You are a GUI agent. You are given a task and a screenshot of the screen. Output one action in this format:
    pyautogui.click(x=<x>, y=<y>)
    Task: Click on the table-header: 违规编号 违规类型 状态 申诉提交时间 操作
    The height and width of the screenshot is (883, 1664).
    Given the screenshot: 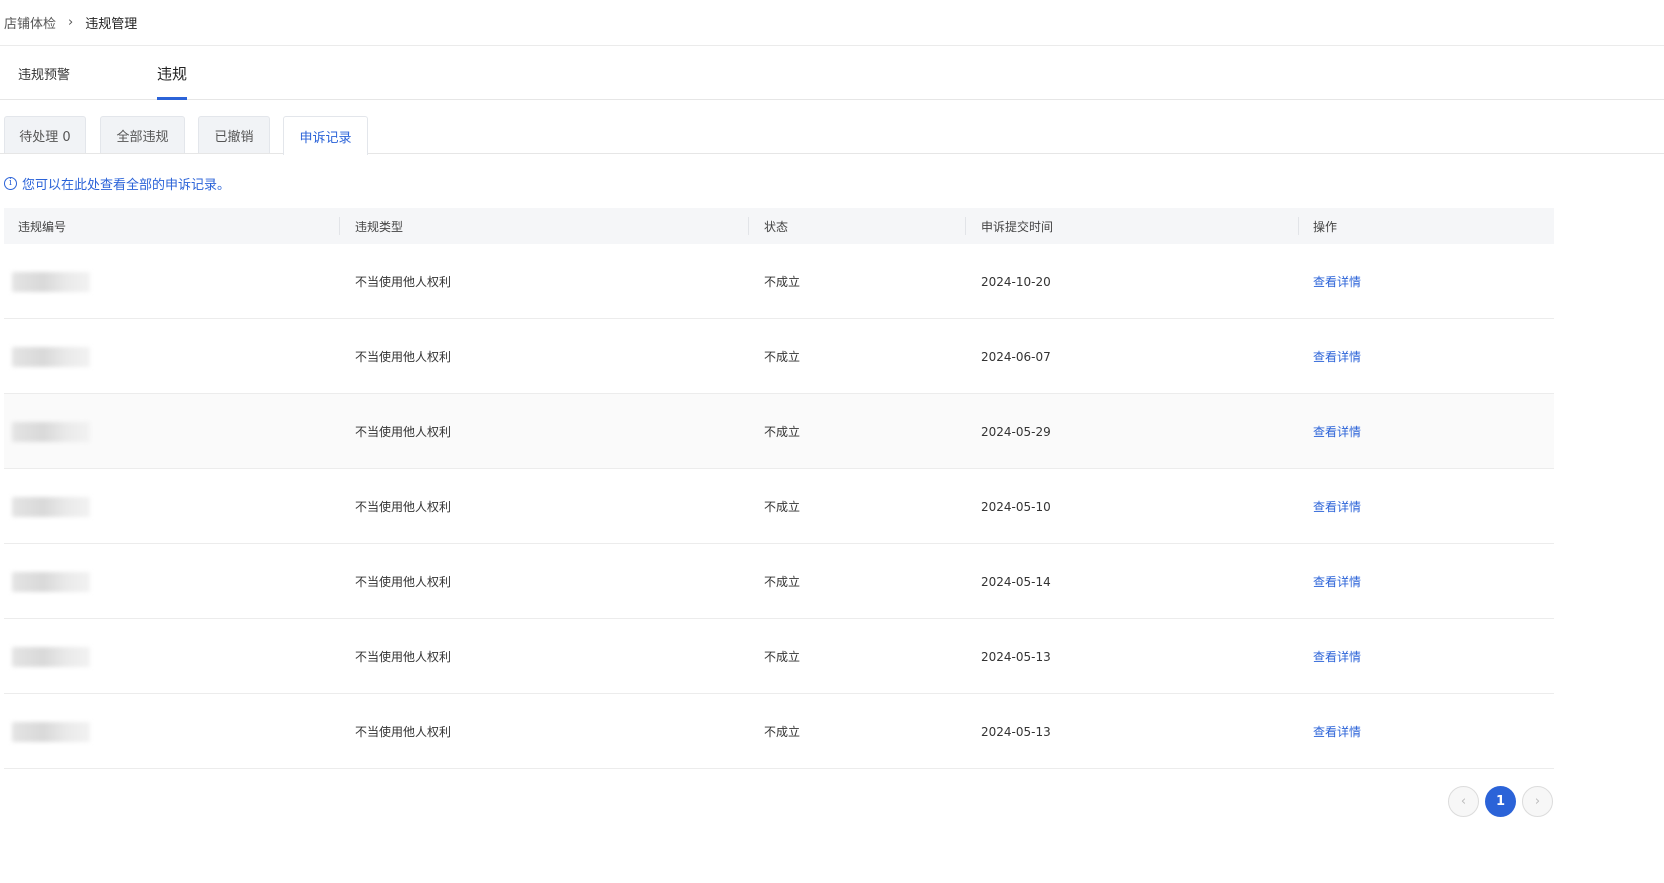 What is the action you would take?
    pyautogui.click(x=779, y=226)
    